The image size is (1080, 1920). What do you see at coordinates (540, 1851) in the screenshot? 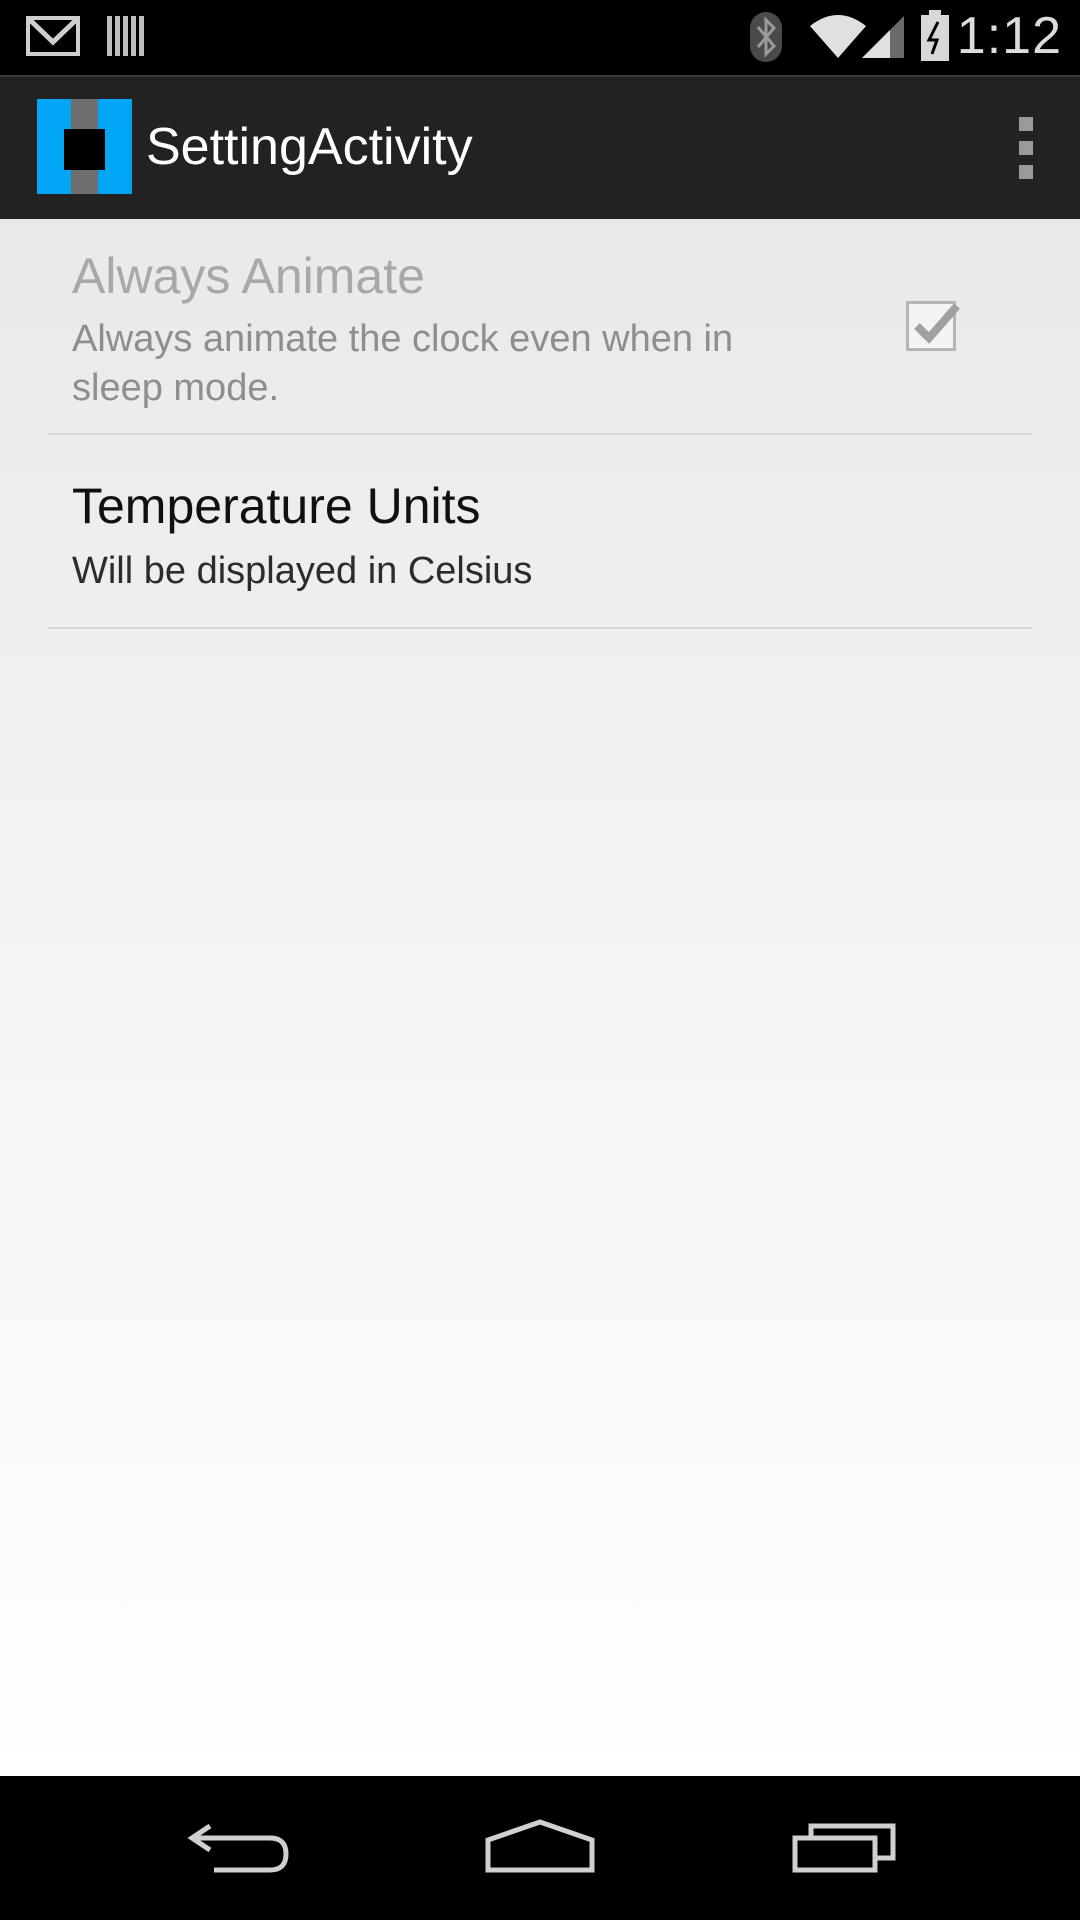
I see `home-icon` at bounding box center [540, 1851].